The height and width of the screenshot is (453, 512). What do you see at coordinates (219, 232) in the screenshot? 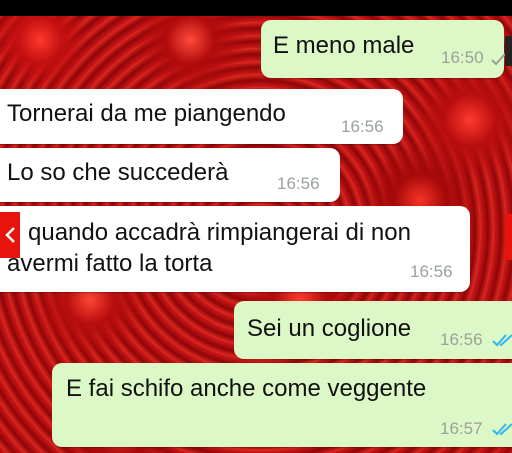
I see `message-text-line-1: quando accadrà rimpiangerai di non` at bounding box center [219, 232].